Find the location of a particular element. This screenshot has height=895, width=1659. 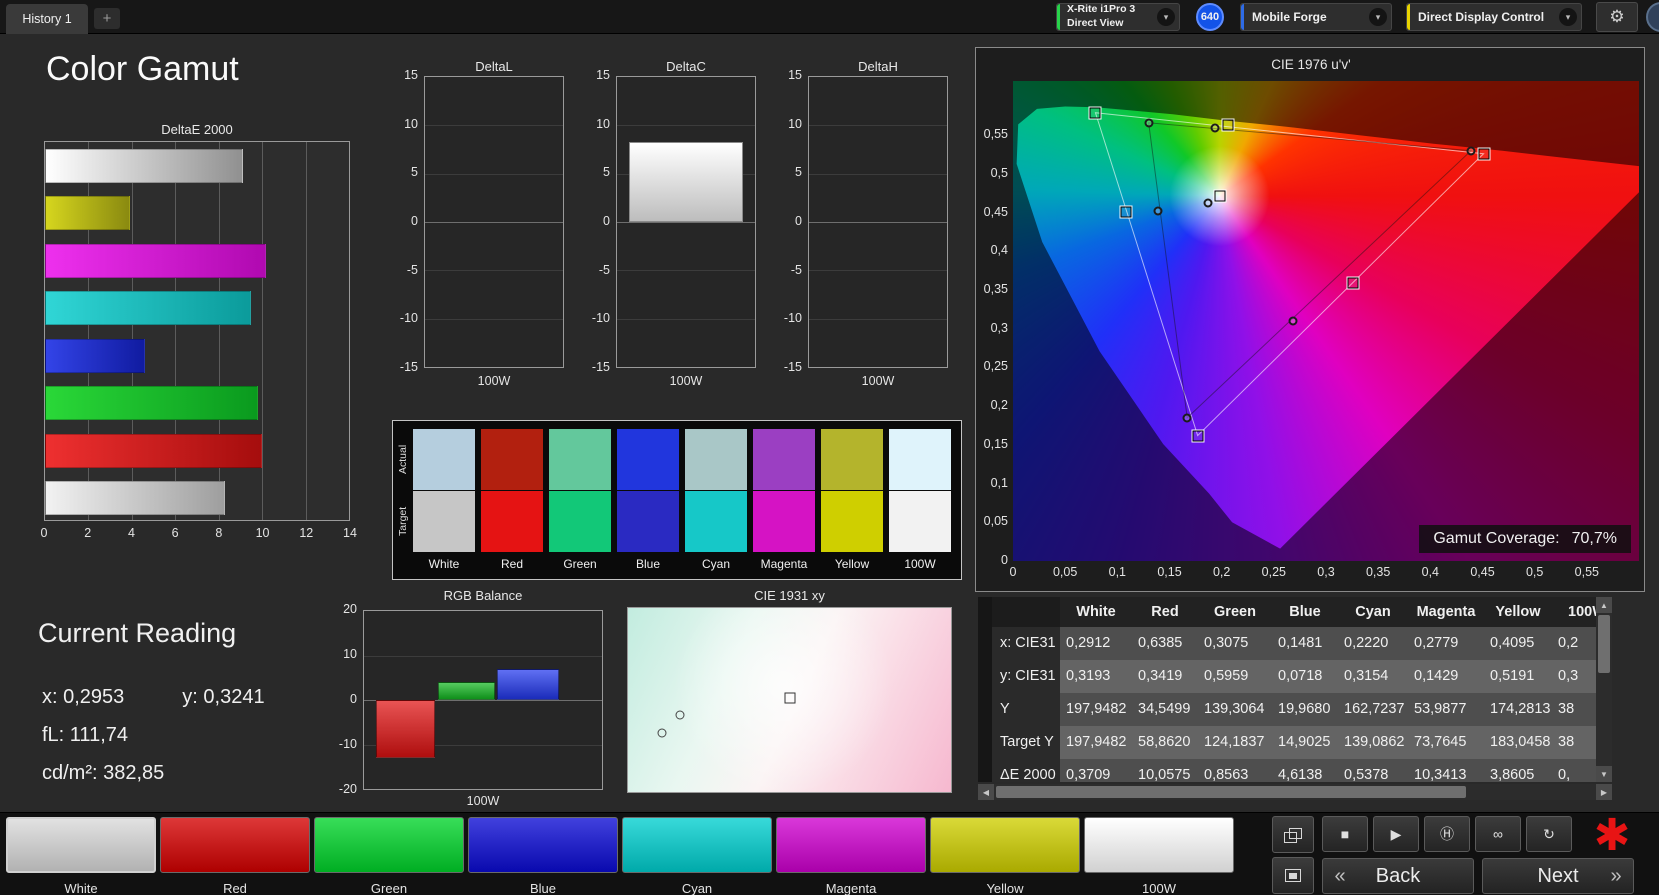

patch-button-white is located at coordinates (81, 845).